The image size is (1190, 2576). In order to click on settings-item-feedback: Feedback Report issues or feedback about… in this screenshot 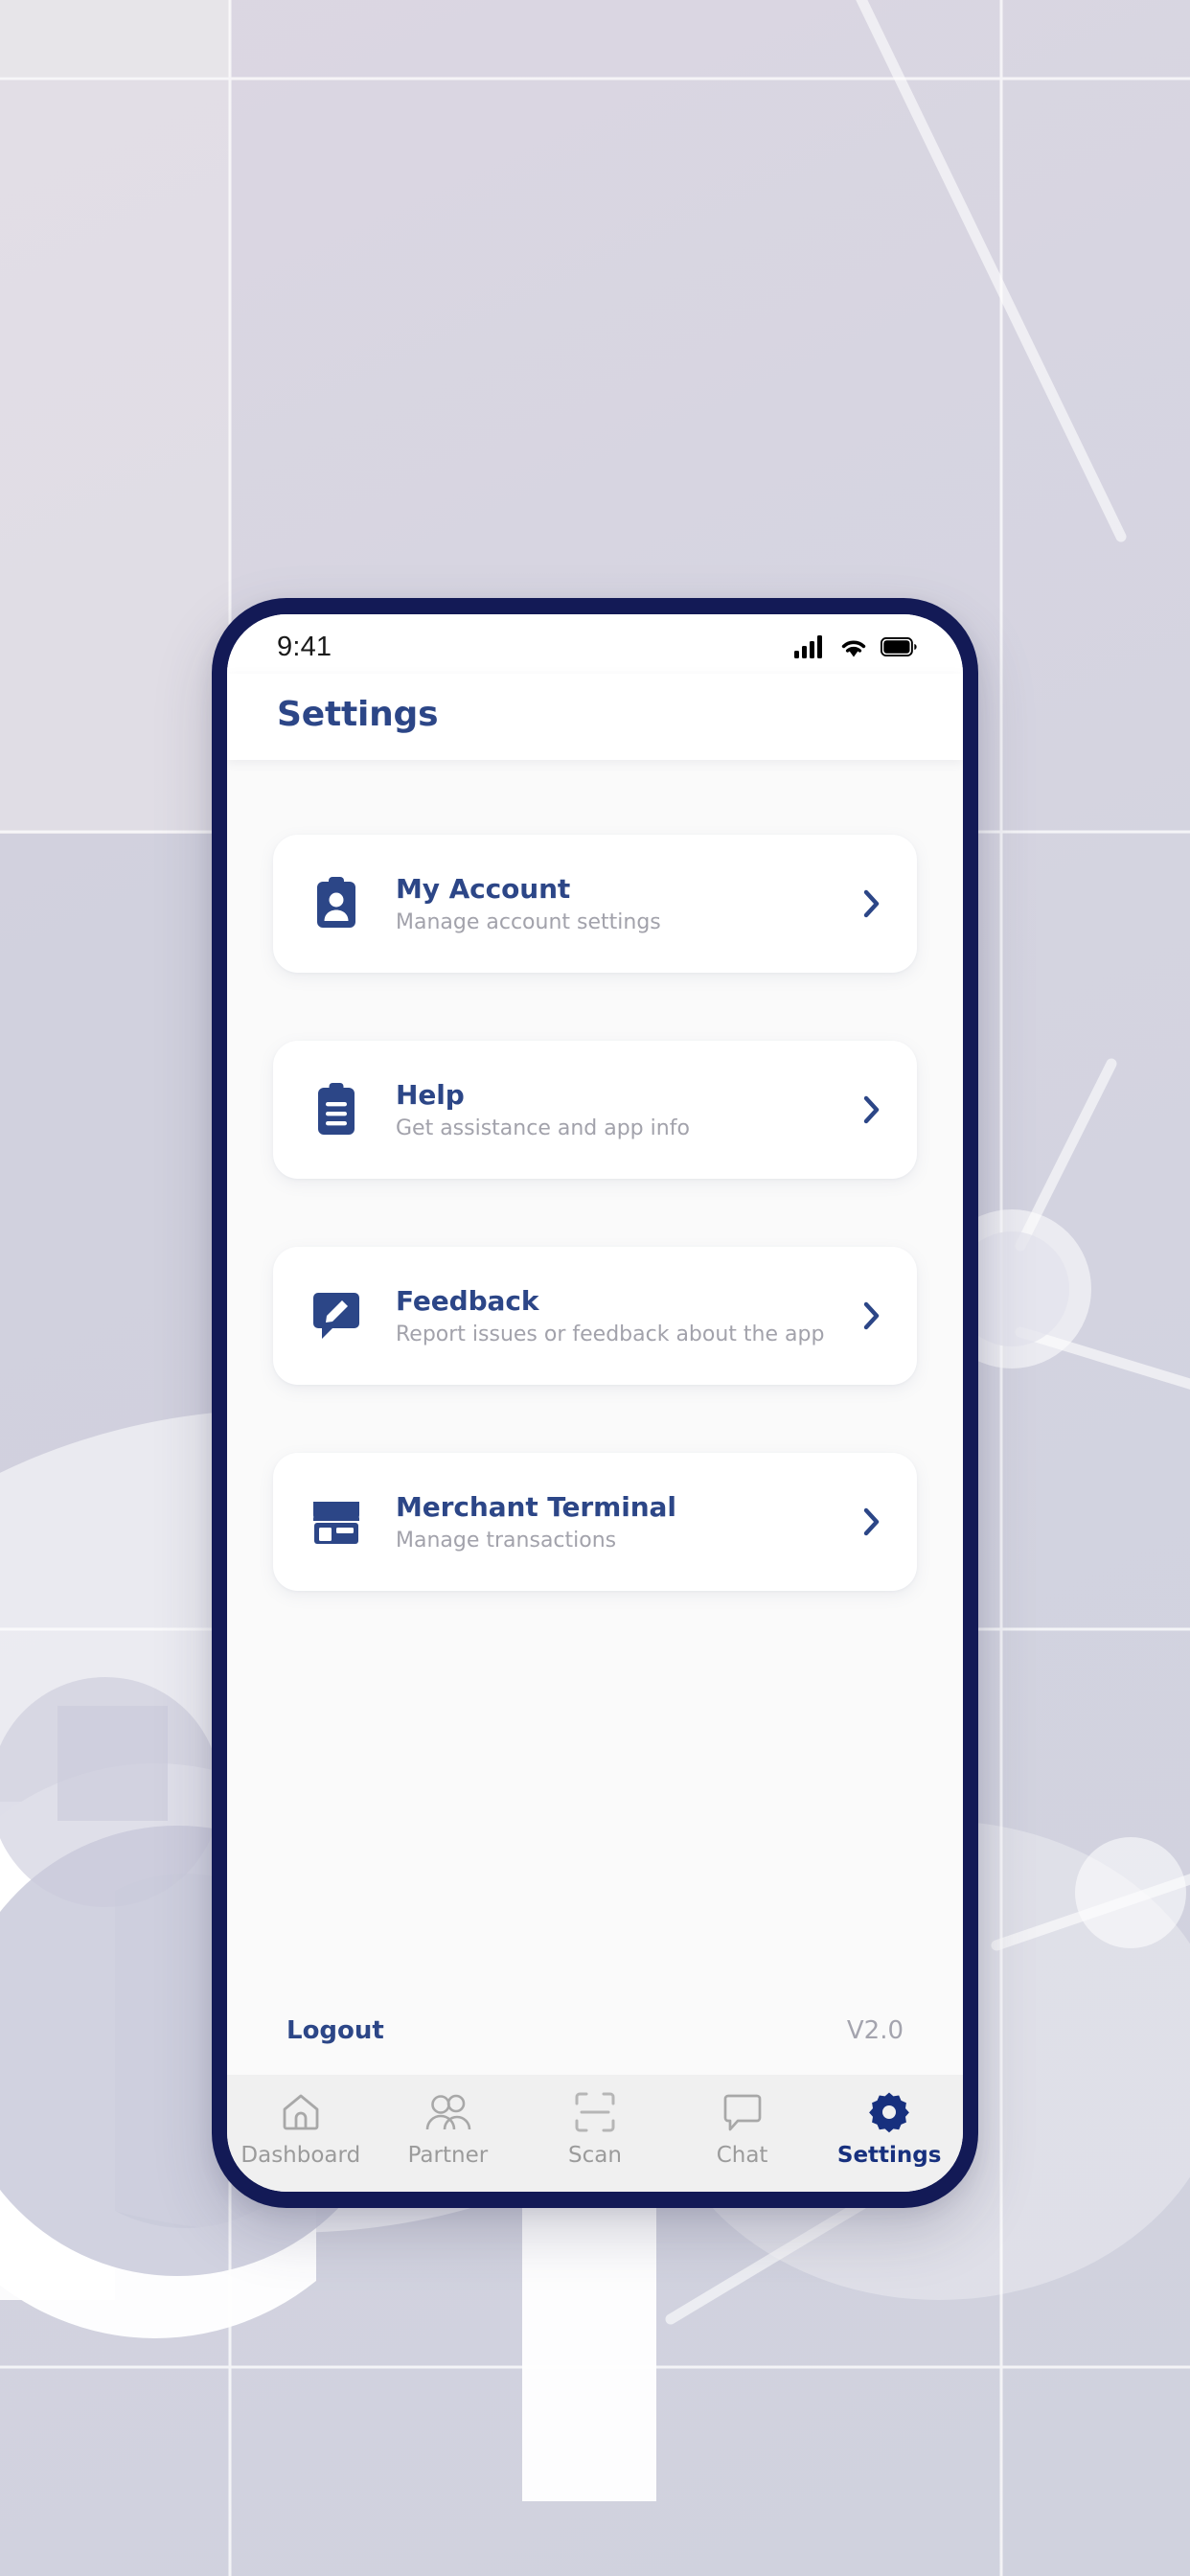, I will do `click(595, 1316)`.